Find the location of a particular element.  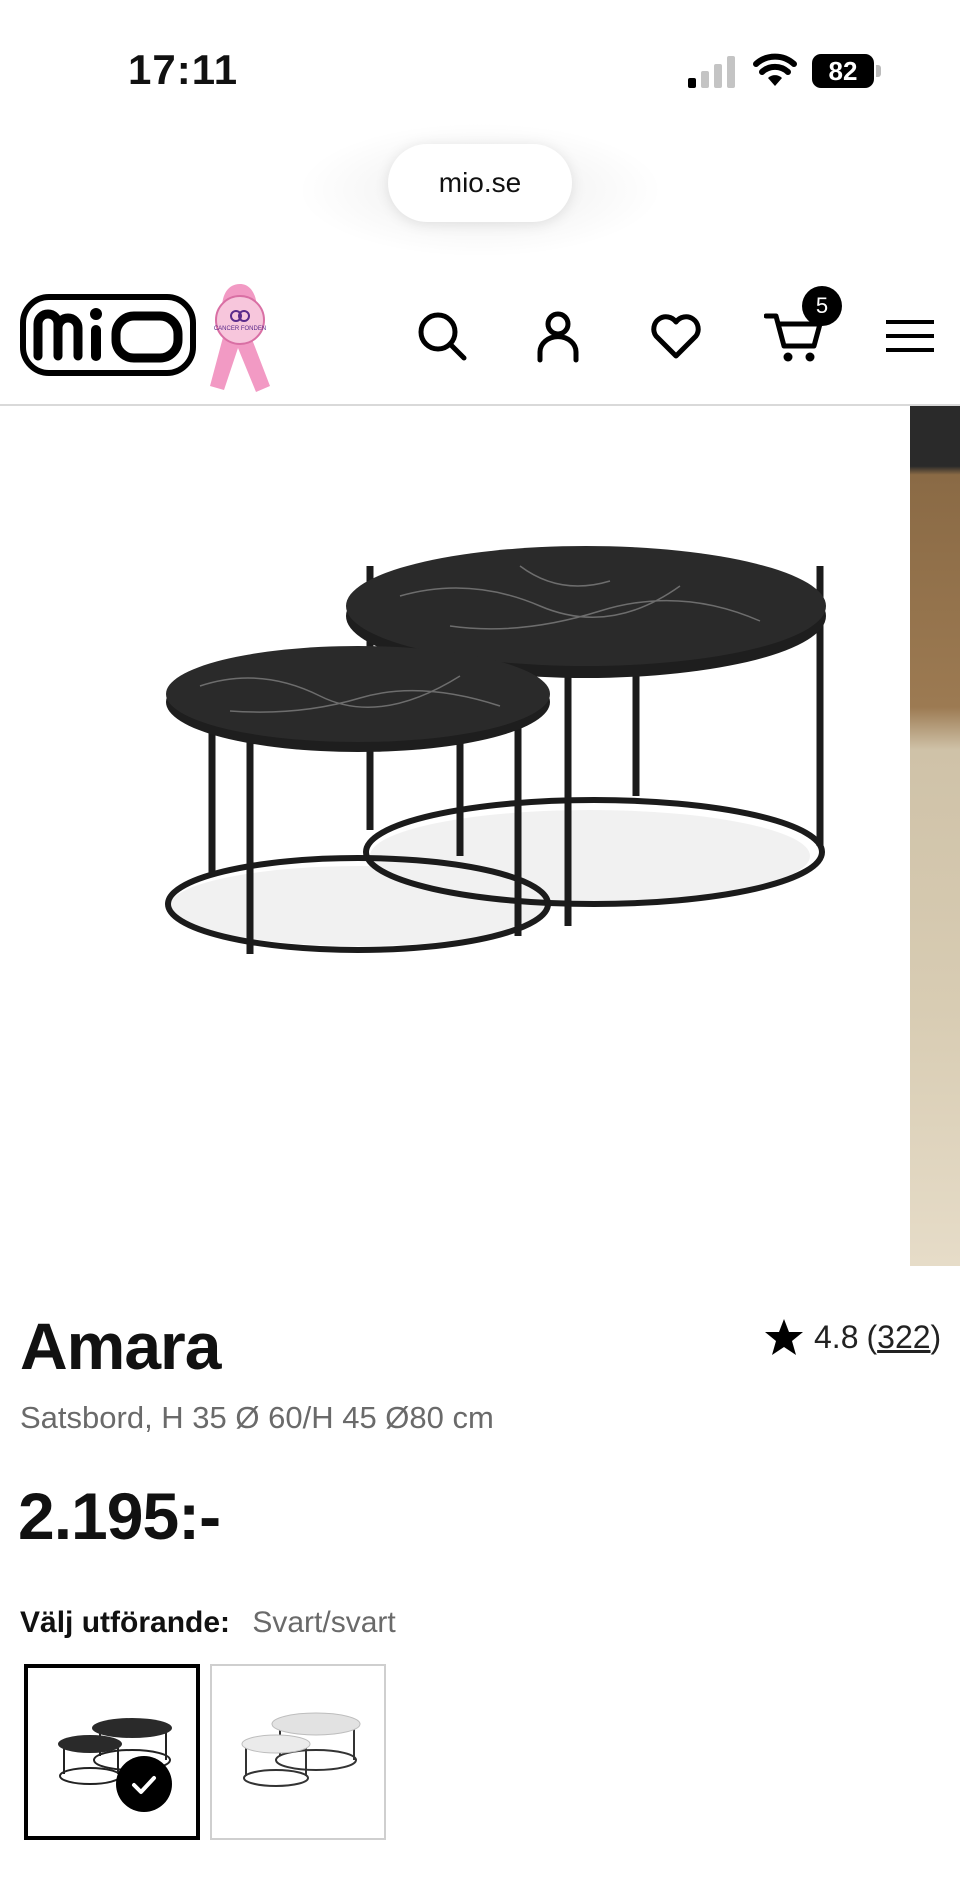

cart-count-badge: 5 is located at coordinates (822, 306).